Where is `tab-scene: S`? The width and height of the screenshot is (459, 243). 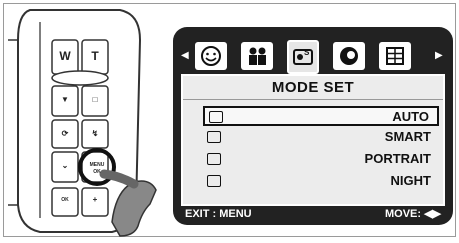 tab-scene: S is located at coordinates (303, 57).